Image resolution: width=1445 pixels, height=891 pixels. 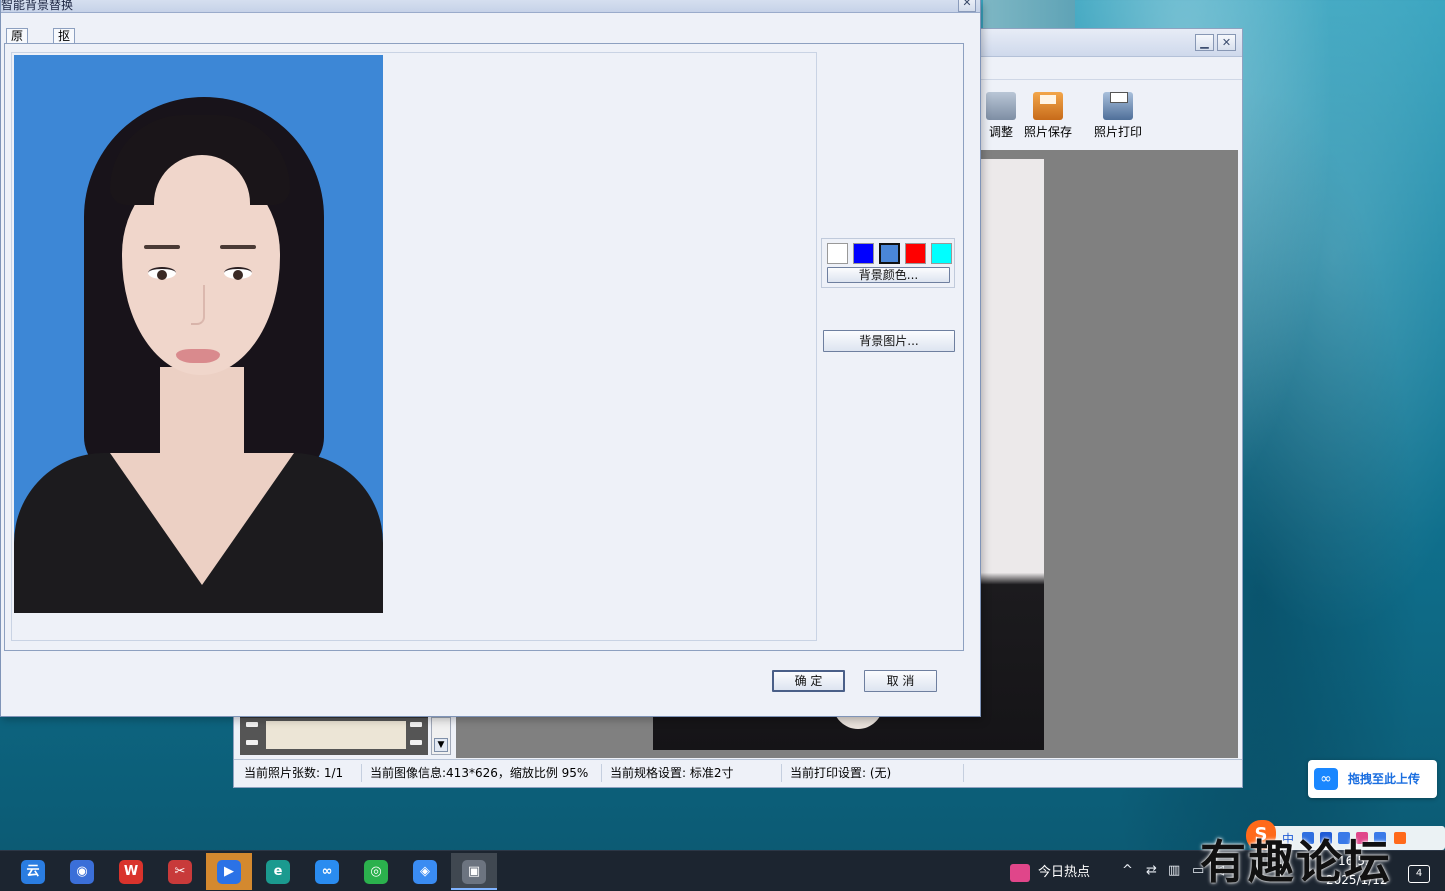 I want to click on tool-app-icon: ✂, so click(x=180, y=872).